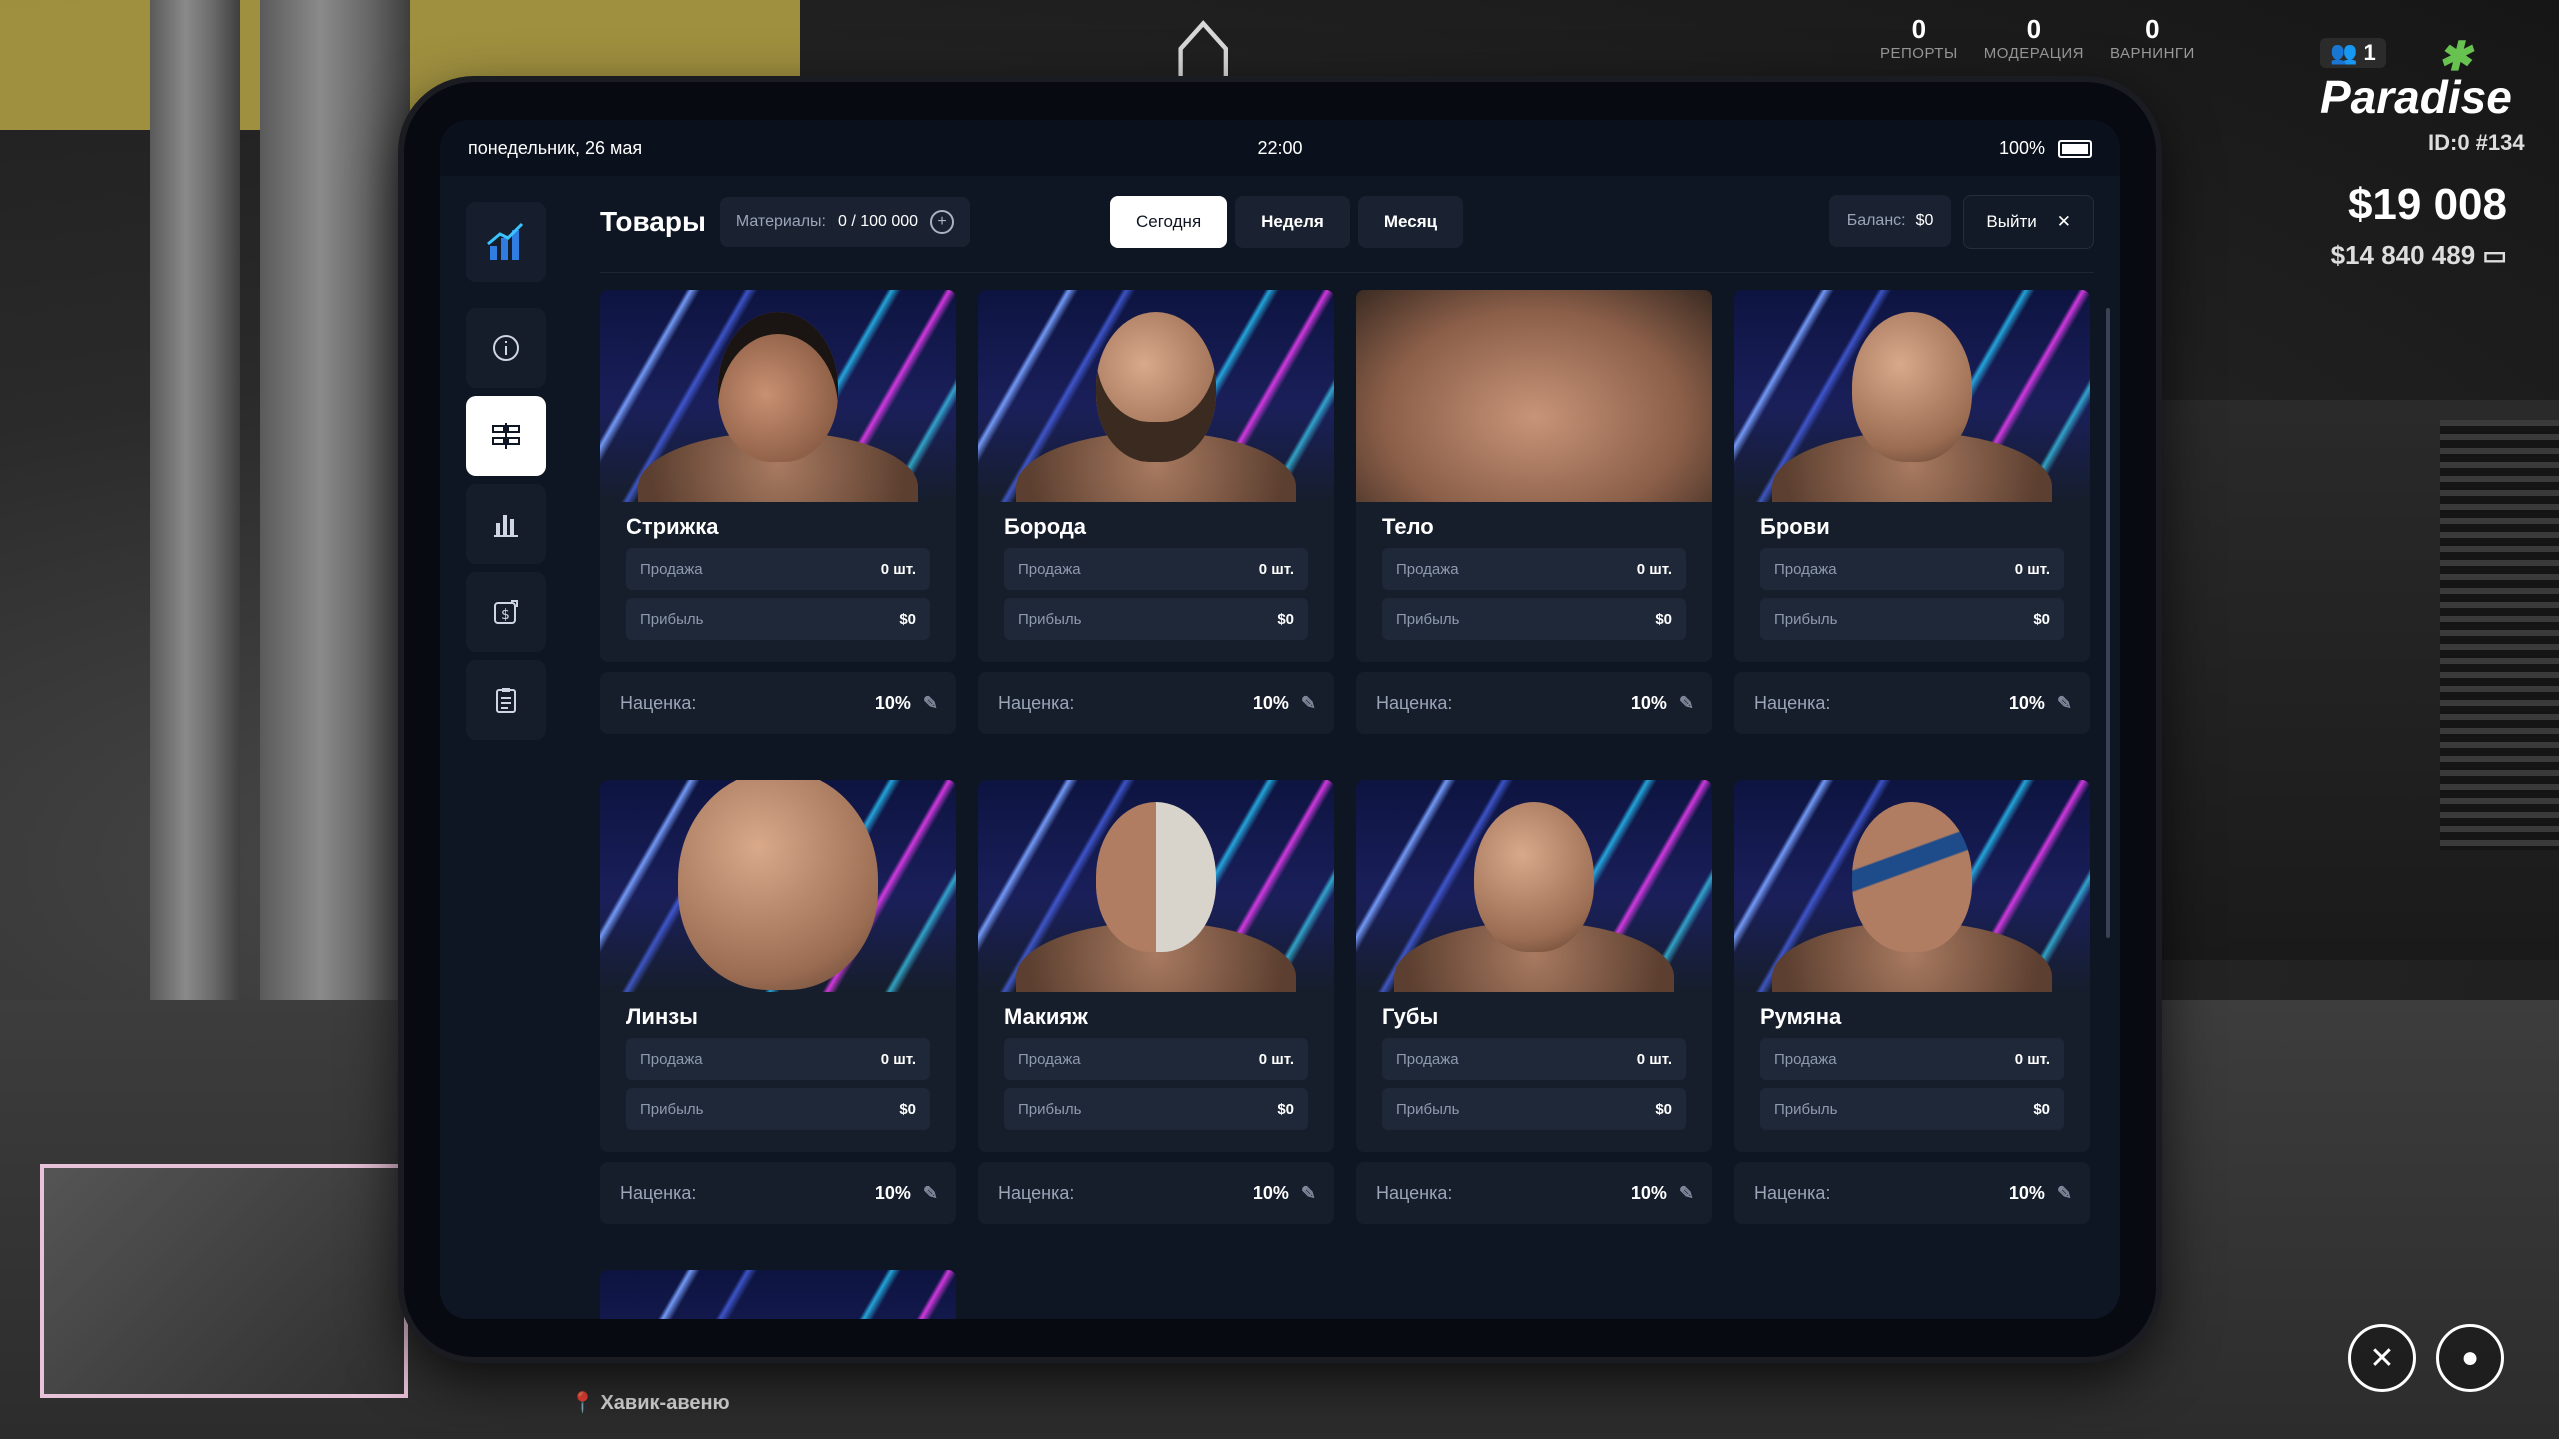  Describe the element at coordinates (2369, 52) in the screenshot. I see `online-count: 1` at that location.